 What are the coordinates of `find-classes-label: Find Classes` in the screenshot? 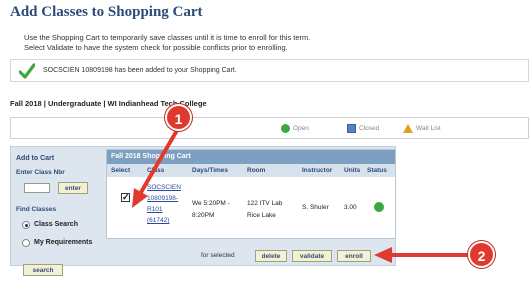 It's located at (36, 209).